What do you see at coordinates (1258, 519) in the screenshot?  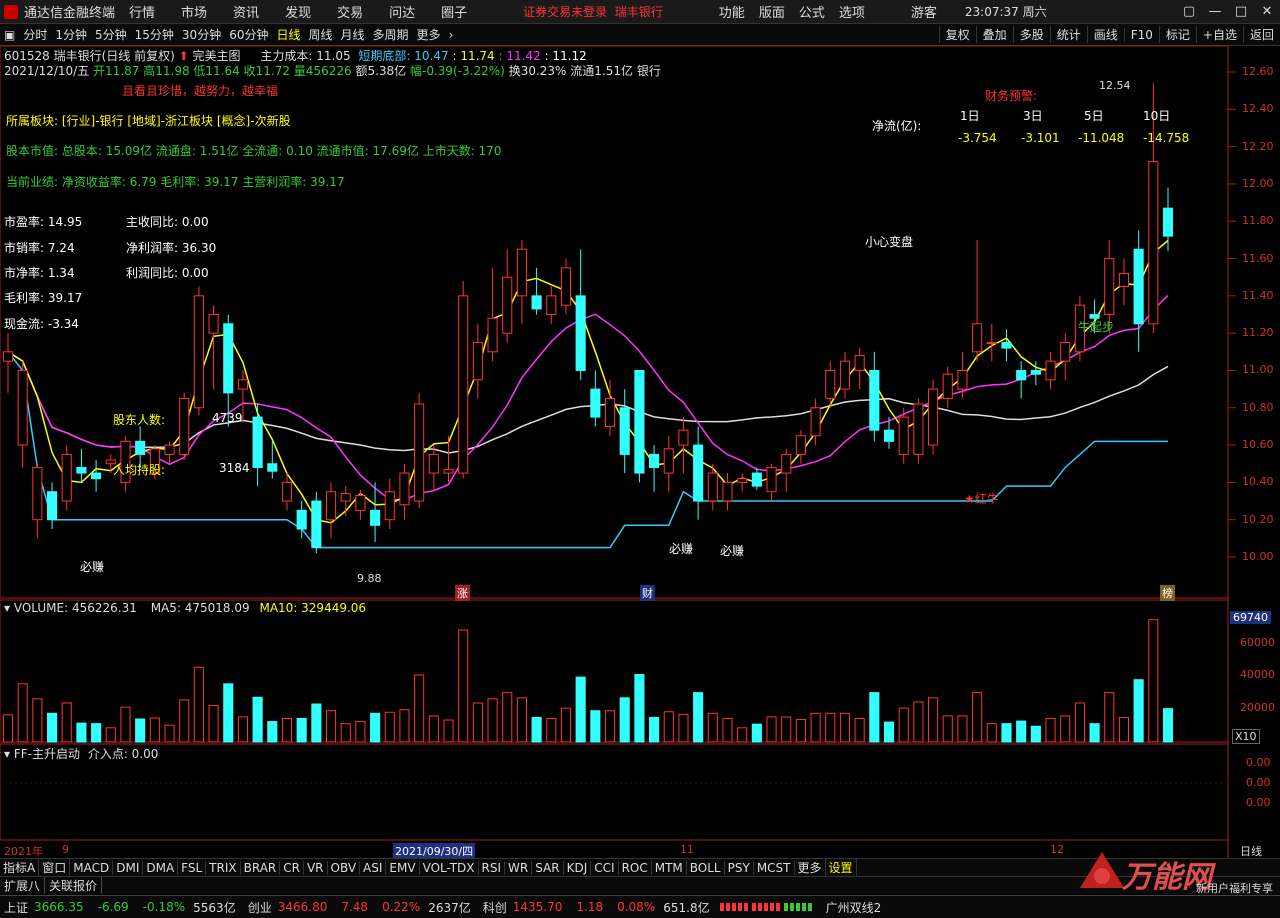 I see `price-axis-label: 10.20` at bounding box center [1258, 519].